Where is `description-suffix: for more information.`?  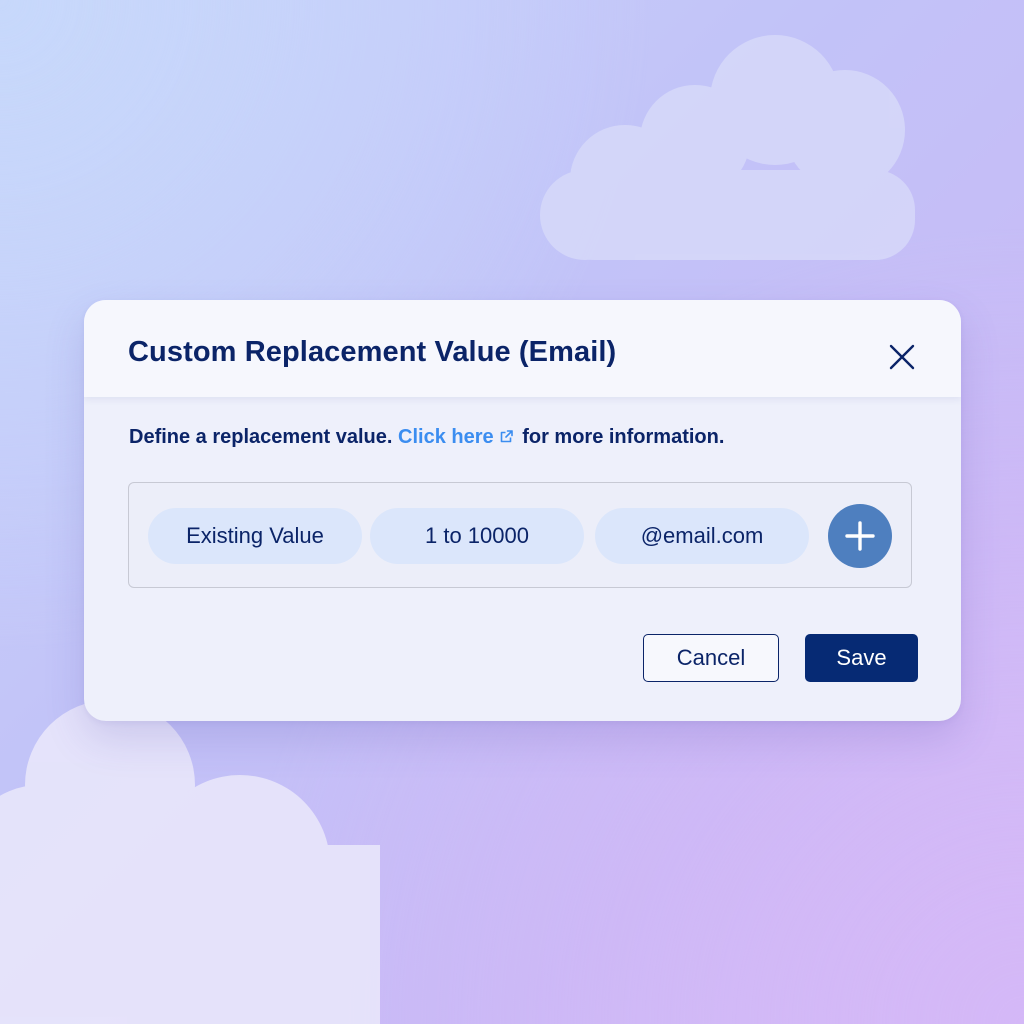 description-suffix: for more information. is located at coordinates (623, 437).